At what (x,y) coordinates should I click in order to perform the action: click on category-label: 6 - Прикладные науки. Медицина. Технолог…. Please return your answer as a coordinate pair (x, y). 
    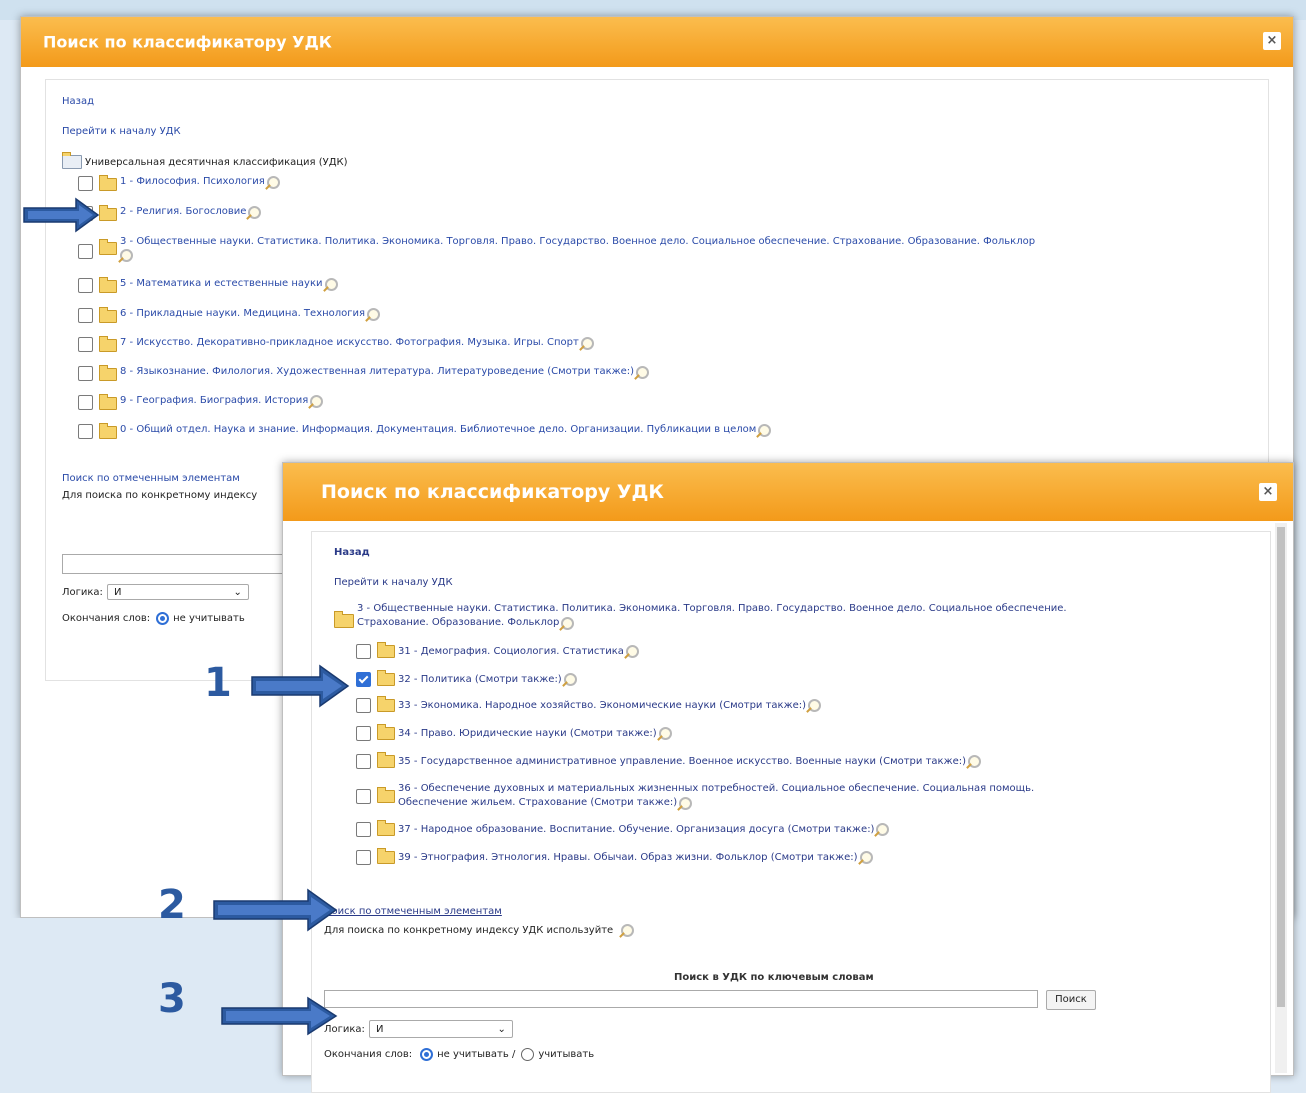
    Looking at the image, I should click on (242, 313).